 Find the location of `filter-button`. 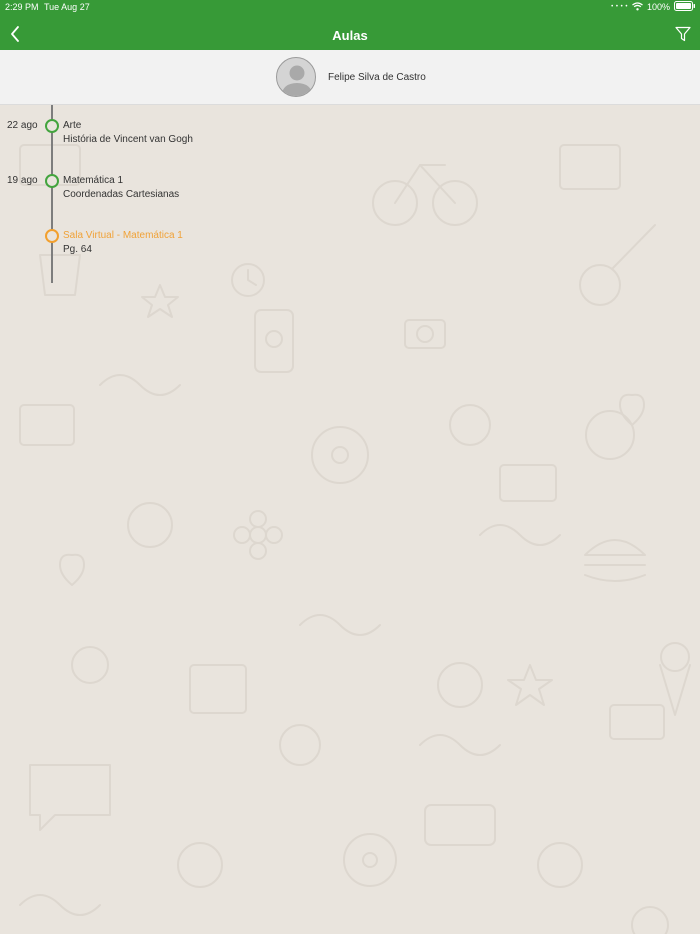

filter-button is located at coordinates (683, 36).